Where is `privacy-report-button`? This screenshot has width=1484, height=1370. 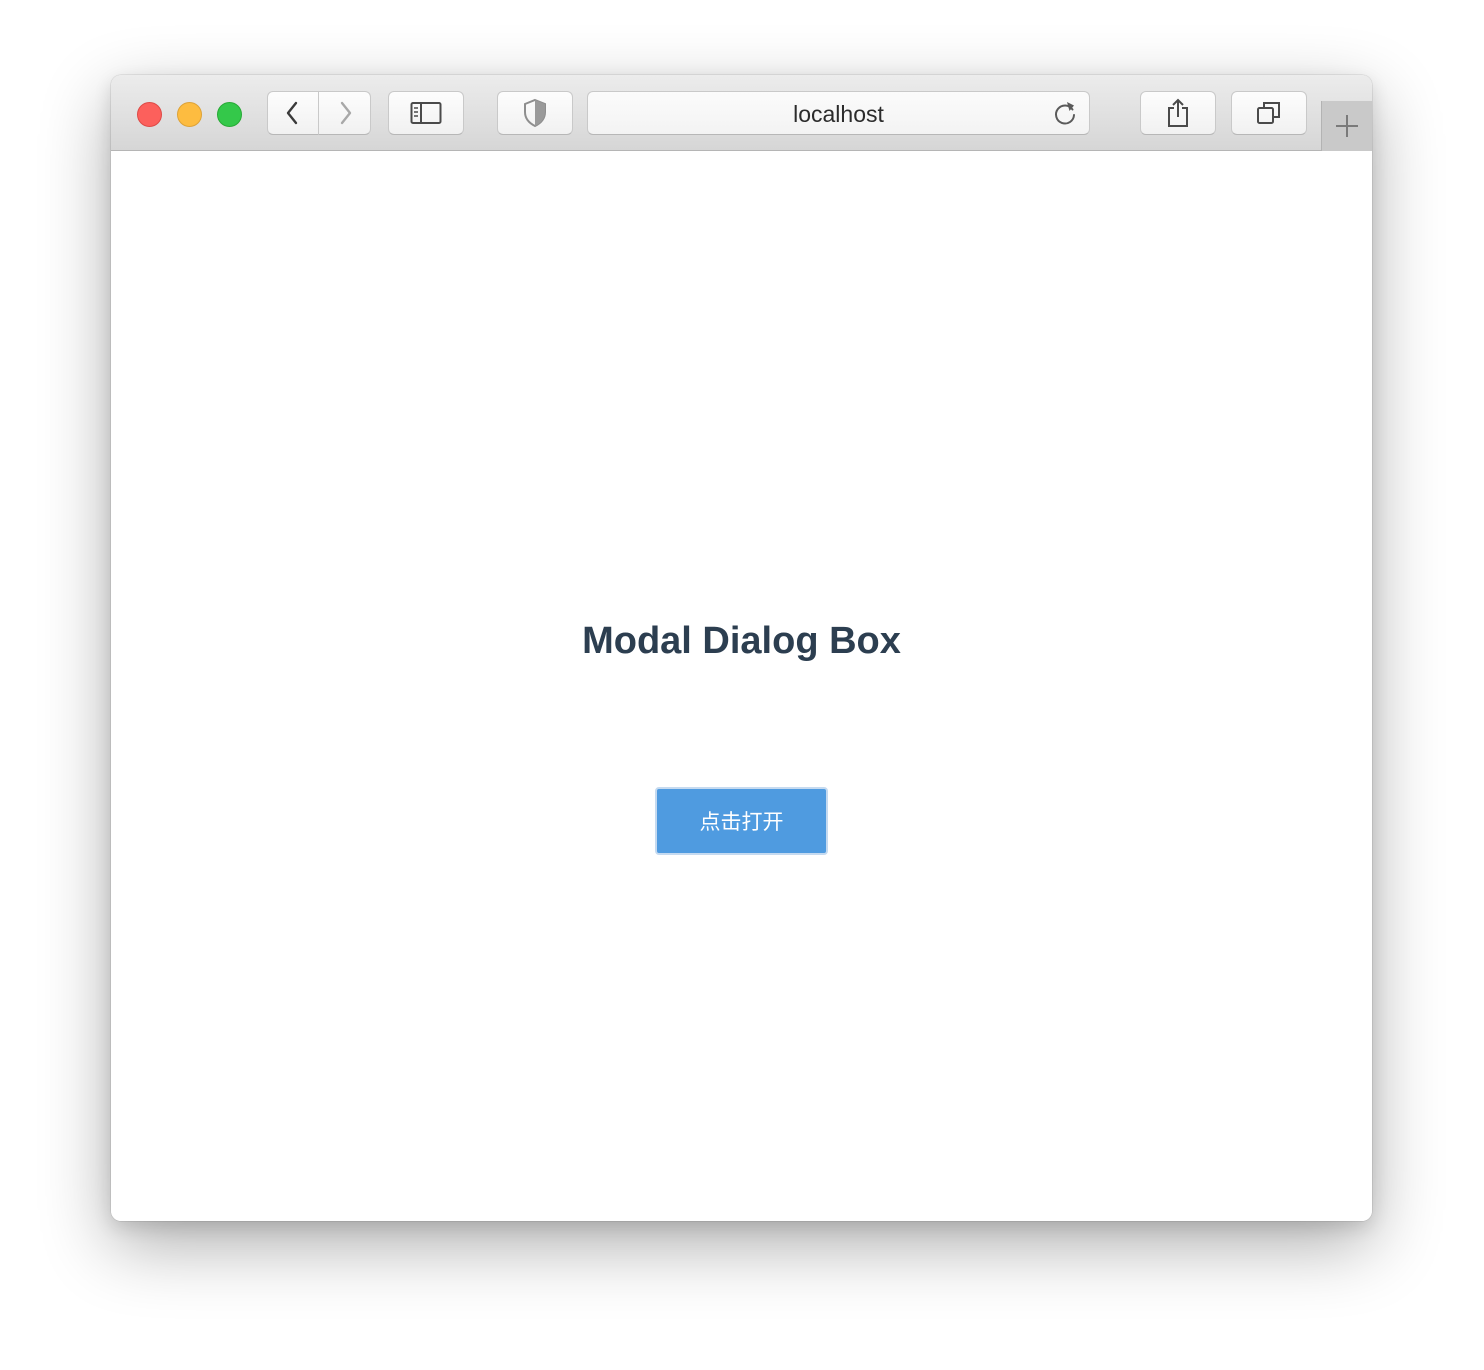 privacy-report-button is located at coordinates (535, 113).